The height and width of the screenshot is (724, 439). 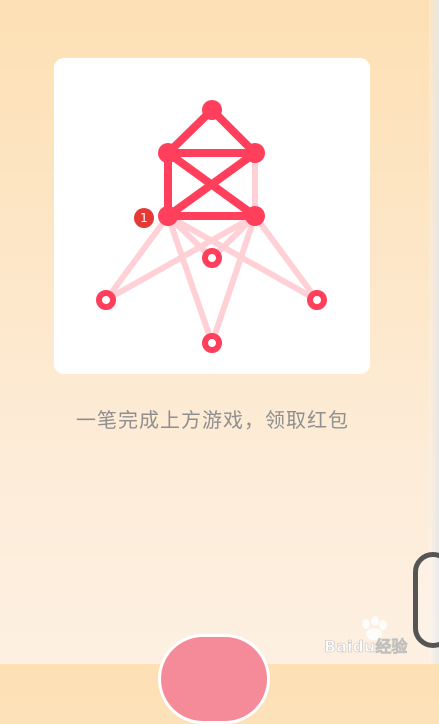 What do you see at coordinates (144, 218) in the screenshot?
I see `start-point-badge: 1` at bounding box center [144, 218].